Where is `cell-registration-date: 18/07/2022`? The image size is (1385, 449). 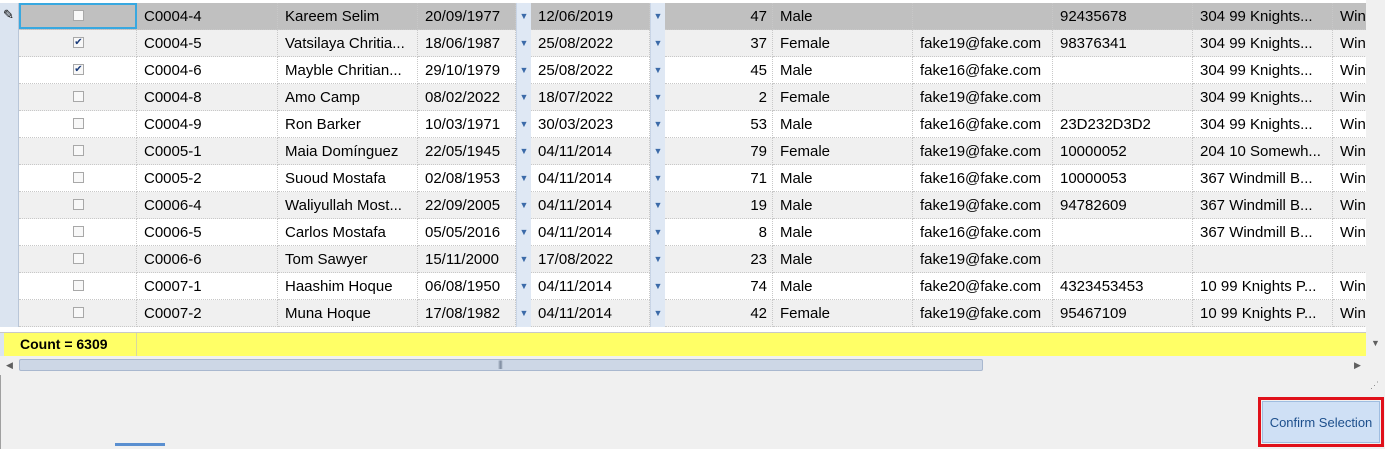
cell-registration-date: 18/07/2022 is located at coordinates (590, 97).